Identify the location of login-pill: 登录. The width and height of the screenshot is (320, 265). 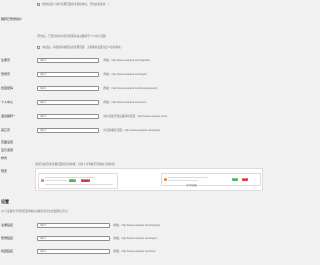
(235, 179).